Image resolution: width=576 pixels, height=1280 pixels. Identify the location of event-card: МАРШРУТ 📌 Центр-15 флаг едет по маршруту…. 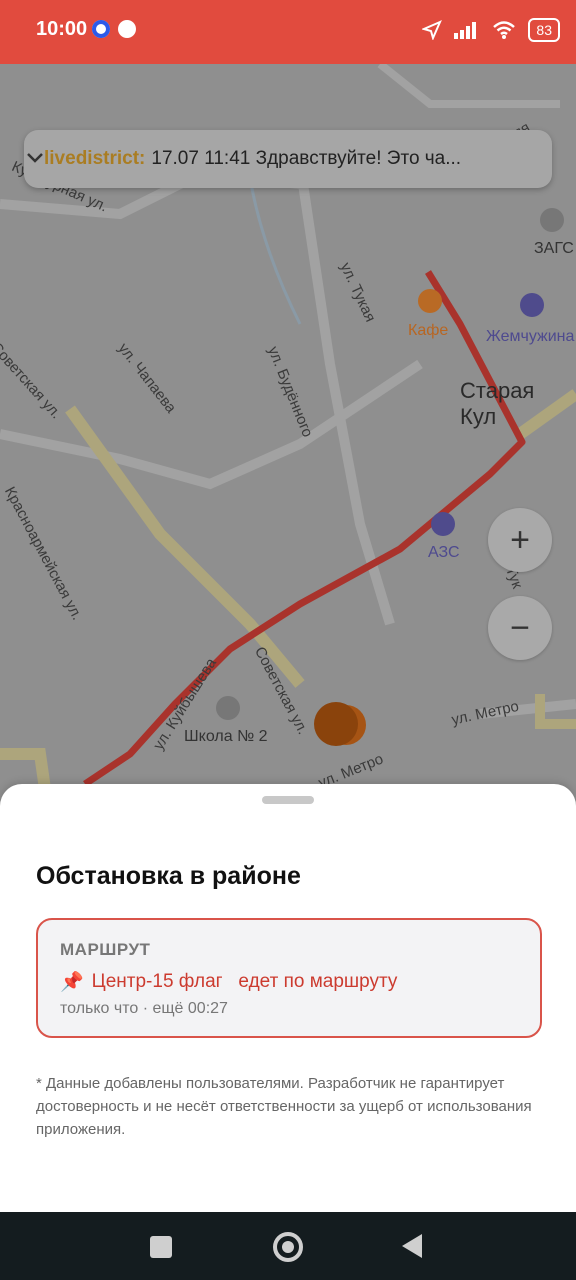
(289, 978).